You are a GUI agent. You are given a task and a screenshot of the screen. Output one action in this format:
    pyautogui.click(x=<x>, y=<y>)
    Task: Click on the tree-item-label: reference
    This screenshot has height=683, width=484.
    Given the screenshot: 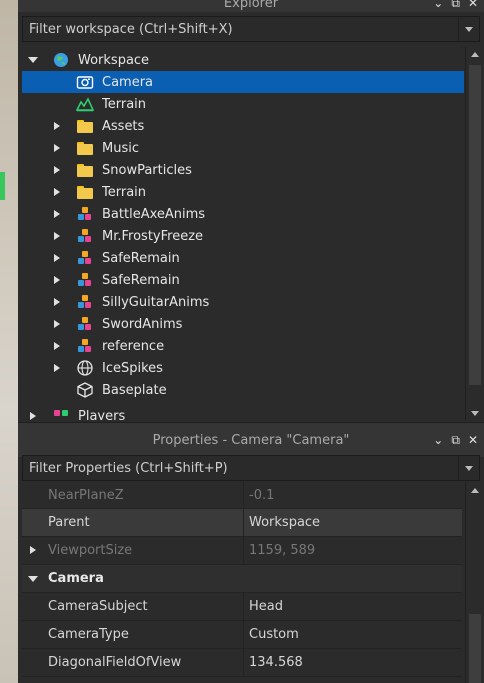 What is the action you would take?
    pyautogui.click(x=133, y=346)
    